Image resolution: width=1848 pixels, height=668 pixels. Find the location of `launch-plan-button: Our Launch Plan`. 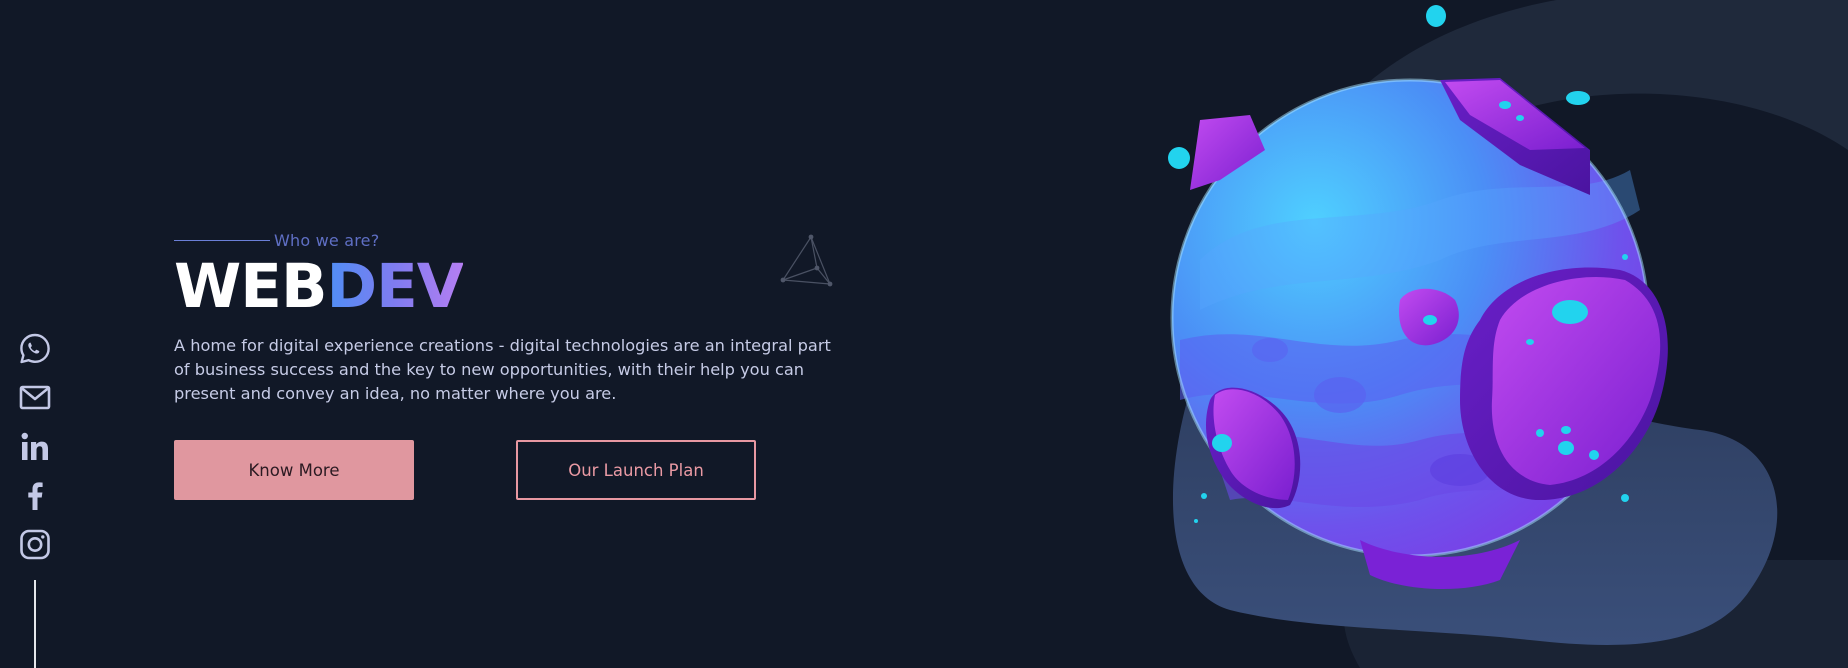

launch-plan-button: Our Launch Plan is located at coordinates (636, 470).